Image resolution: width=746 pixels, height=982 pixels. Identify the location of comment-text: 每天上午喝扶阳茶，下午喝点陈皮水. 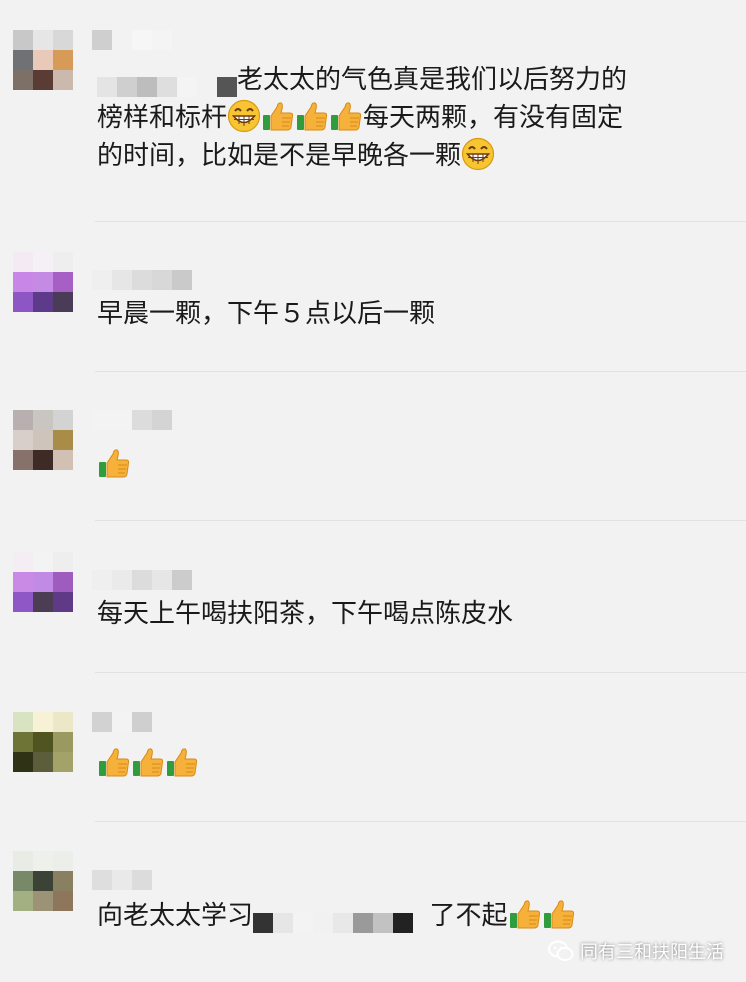
(305, 614).